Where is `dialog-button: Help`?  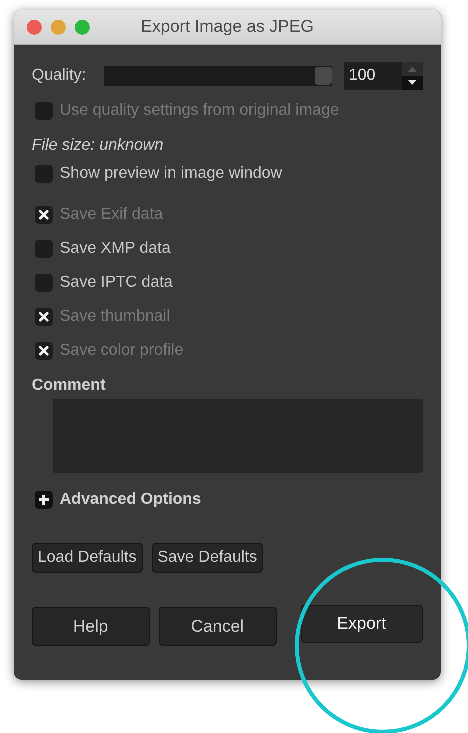
dialog-button: Help is located at coordinates (91, 626).